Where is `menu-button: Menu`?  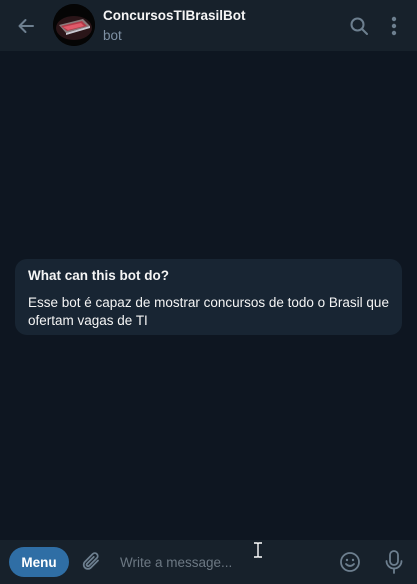
menu-button: Menu is located at coordinates (39, 562).